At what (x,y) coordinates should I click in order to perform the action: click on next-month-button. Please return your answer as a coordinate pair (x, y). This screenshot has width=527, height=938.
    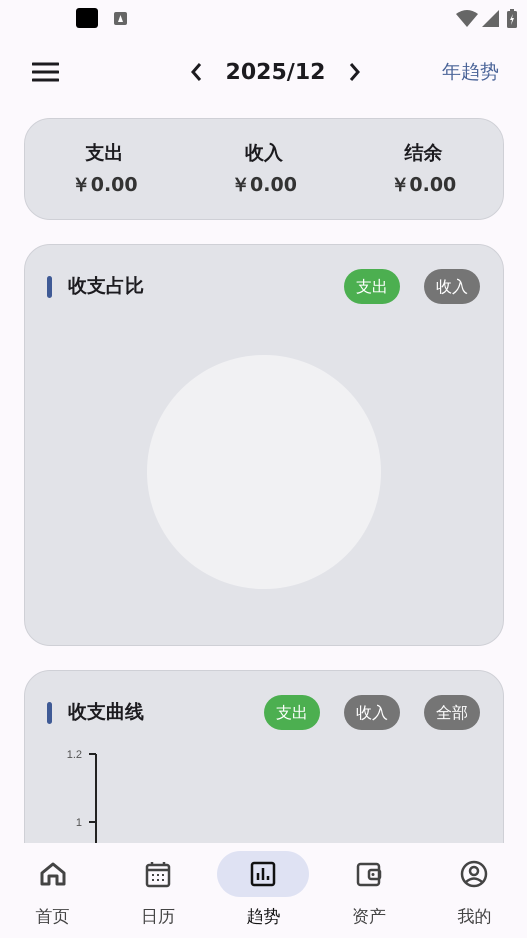
    Looking at the image, I should click on (355, 72).